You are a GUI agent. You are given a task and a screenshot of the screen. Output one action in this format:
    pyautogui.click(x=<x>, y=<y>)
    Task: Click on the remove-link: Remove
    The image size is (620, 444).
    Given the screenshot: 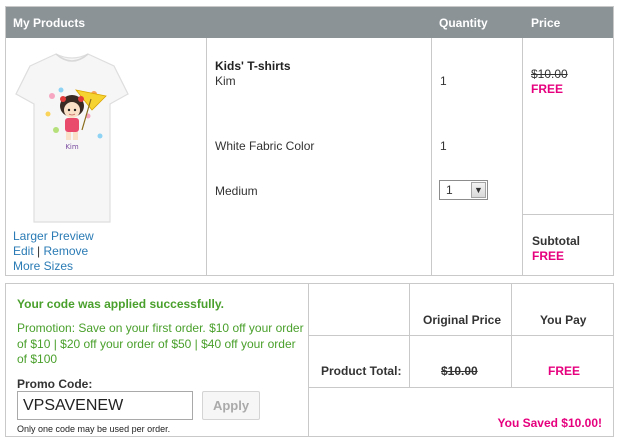 What is the action you would take?
    pyautogui.click(x=66, y=251)
    